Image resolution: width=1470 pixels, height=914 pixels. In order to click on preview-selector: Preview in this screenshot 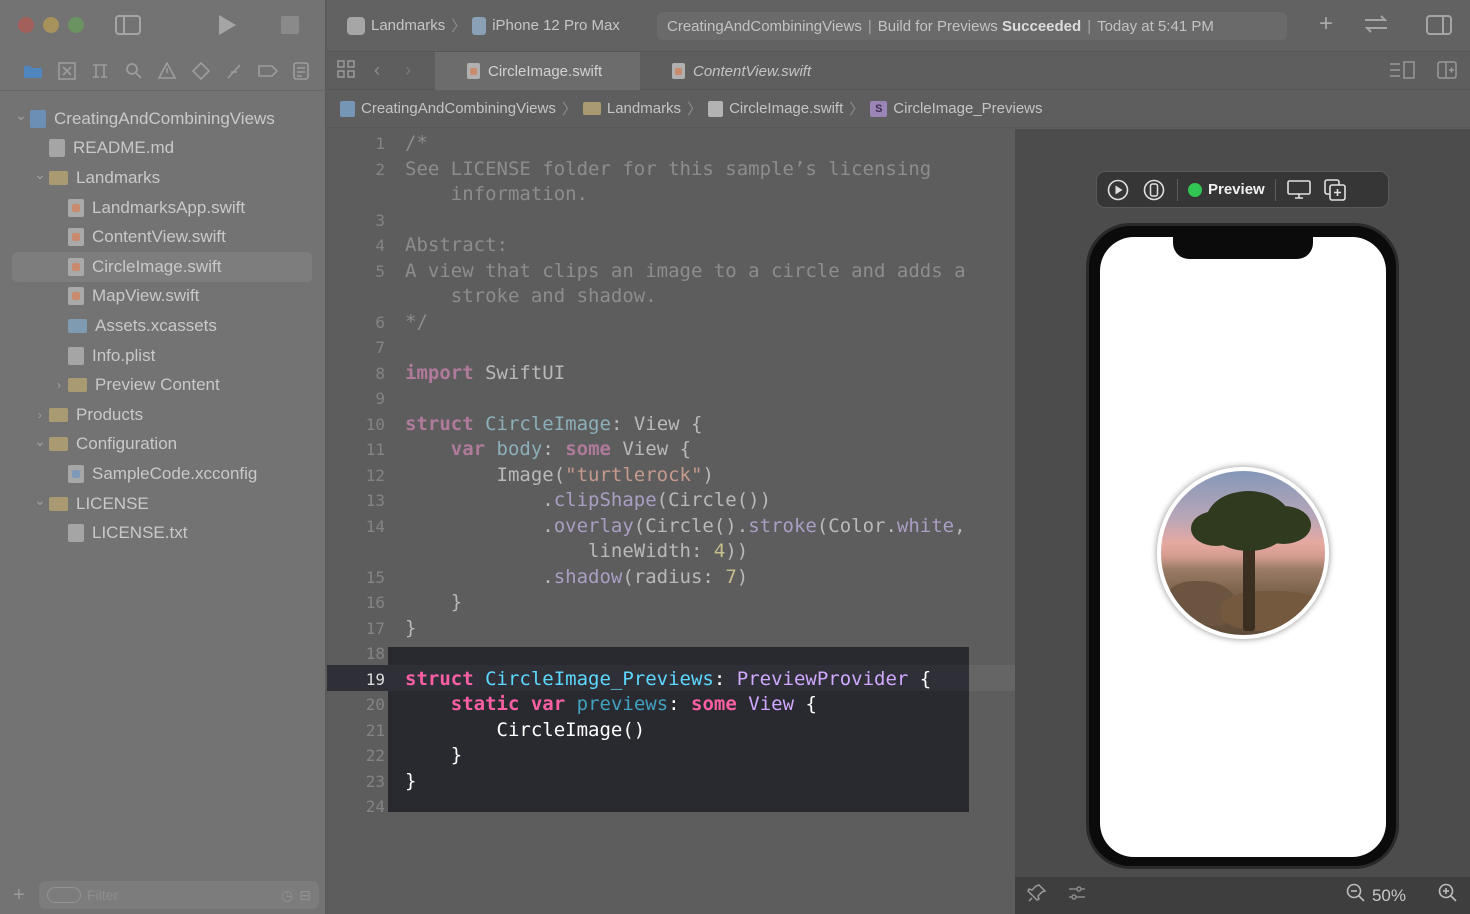, I will do `click(1226, 189)`.